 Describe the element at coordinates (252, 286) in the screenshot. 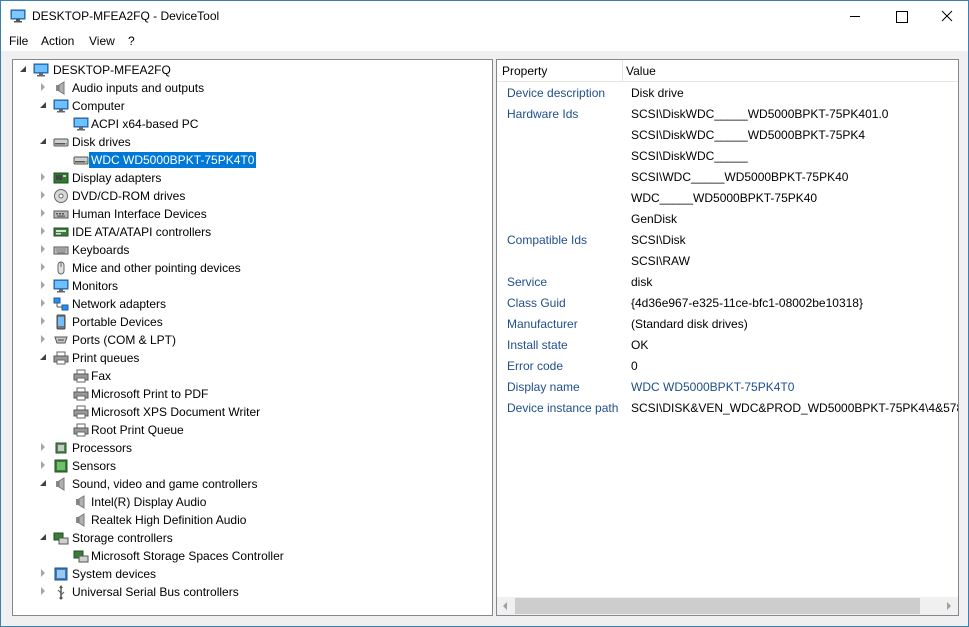

I see `tree-node: Monitors` at that location.